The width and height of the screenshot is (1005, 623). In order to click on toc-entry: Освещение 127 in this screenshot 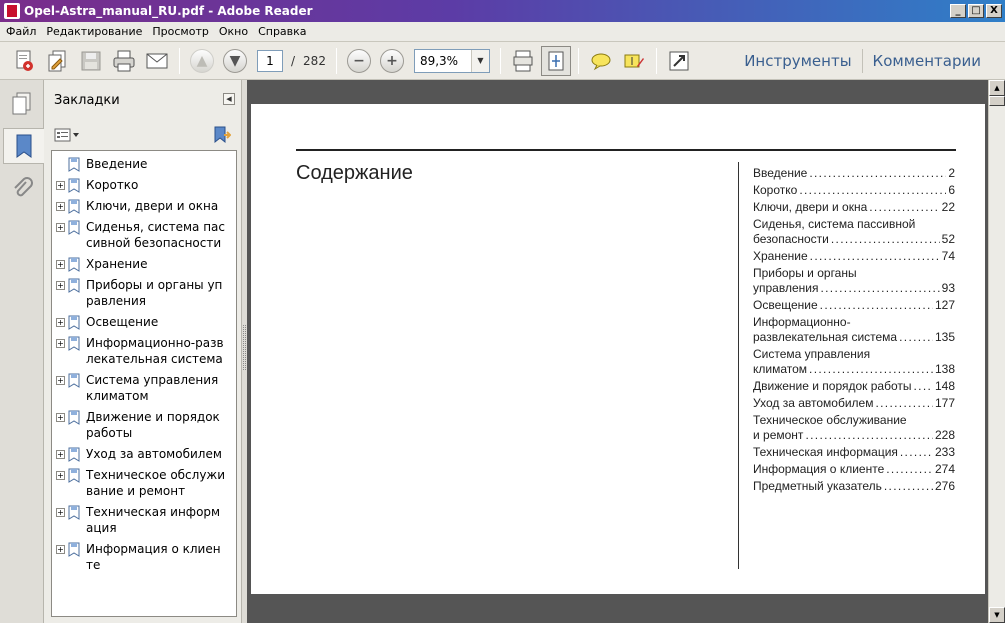, I will do `click(854, 305)`.